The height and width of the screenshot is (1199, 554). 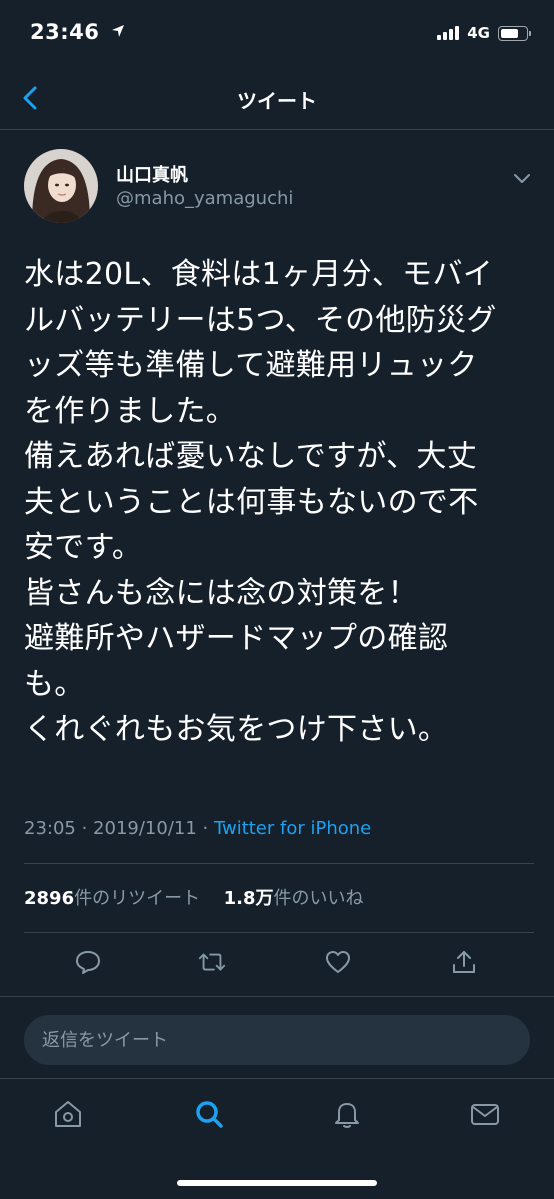 What do you see at coordinates (448, 33) in the screenshot?
I see `signal-icon` at bounding box center [448, 33].